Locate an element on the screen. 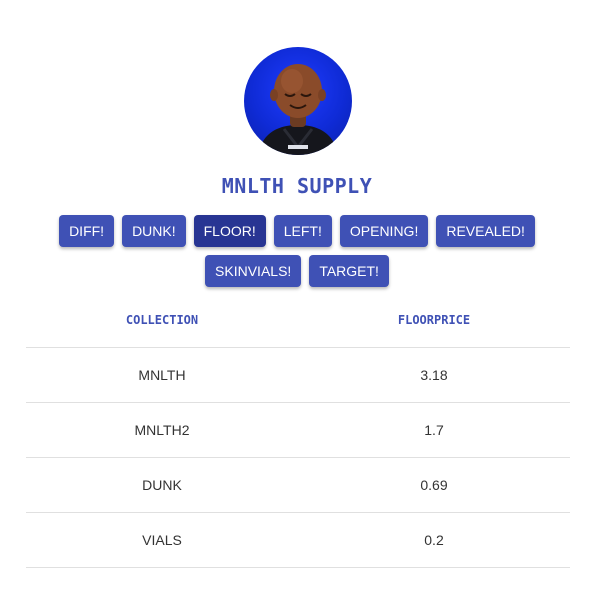  table-row: MNLTH 3.18 is located at coordinates (298, 375).